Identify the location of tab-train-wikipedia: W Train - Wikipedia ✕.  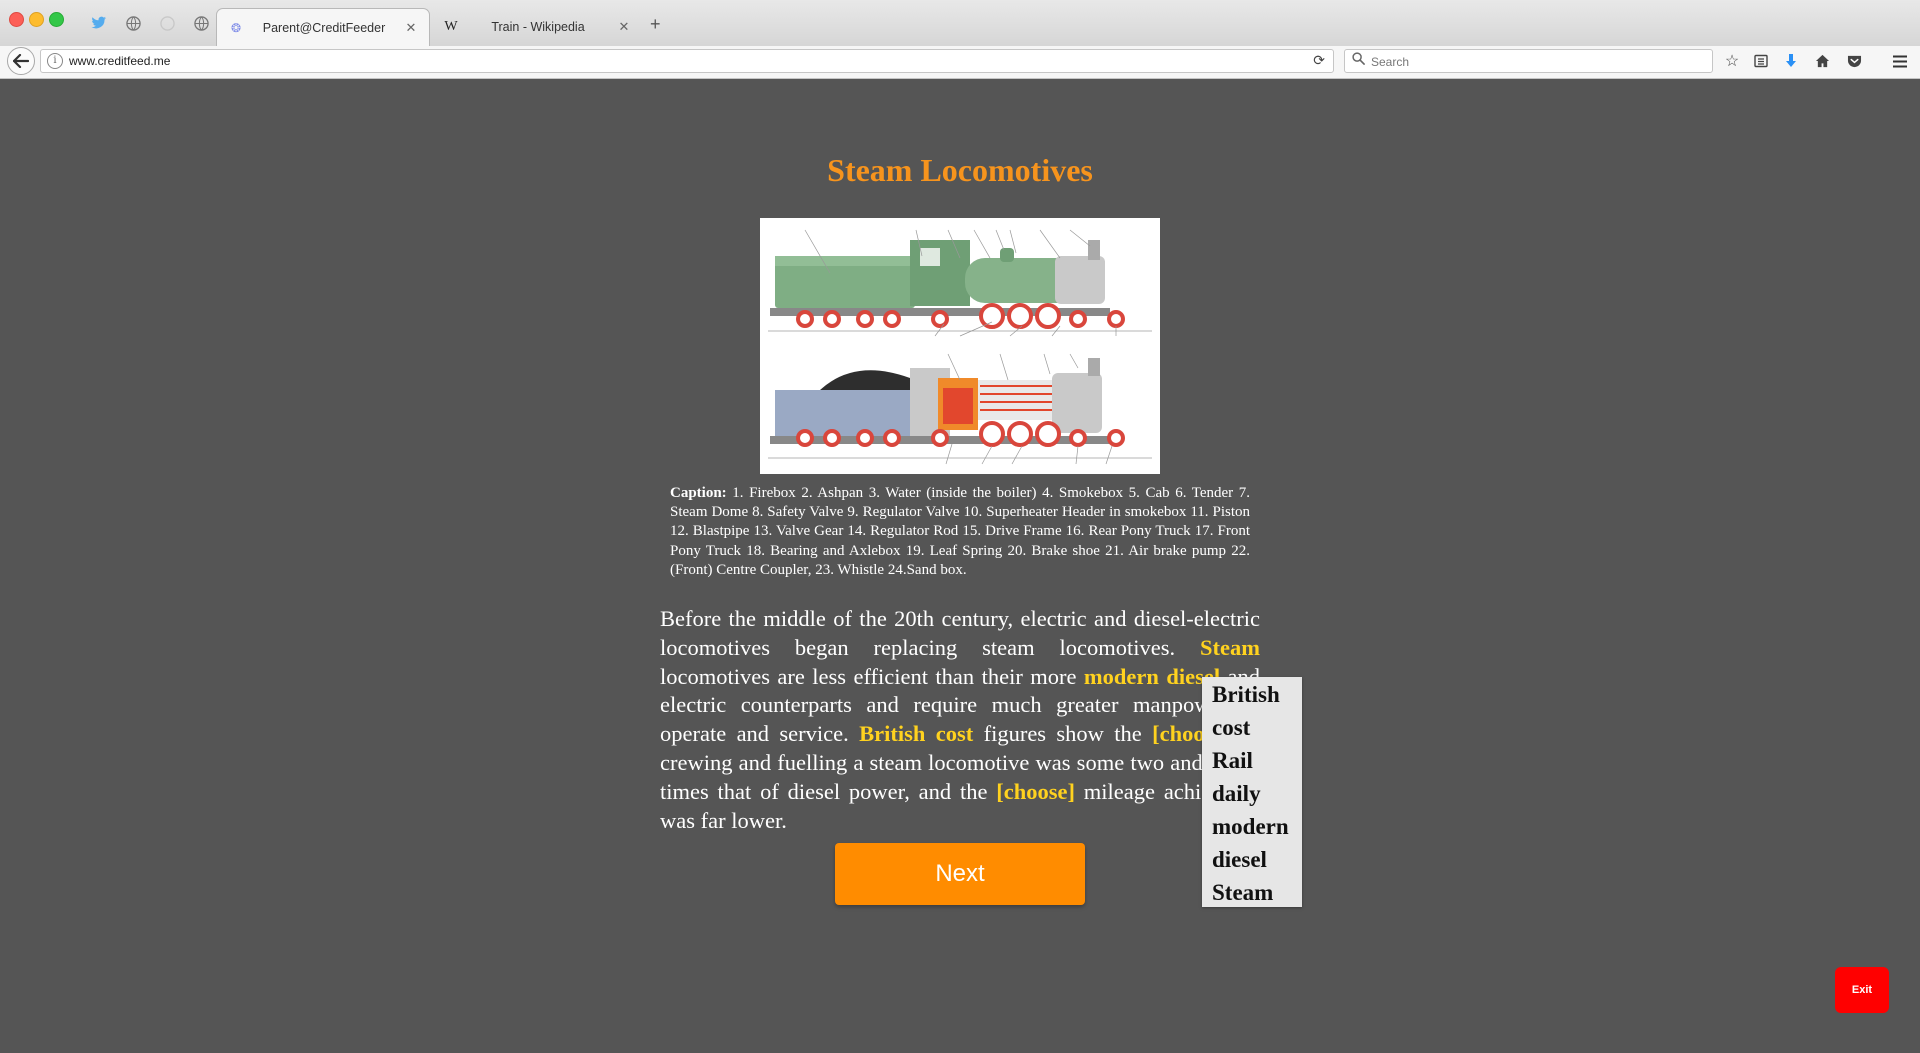
(537, 27).